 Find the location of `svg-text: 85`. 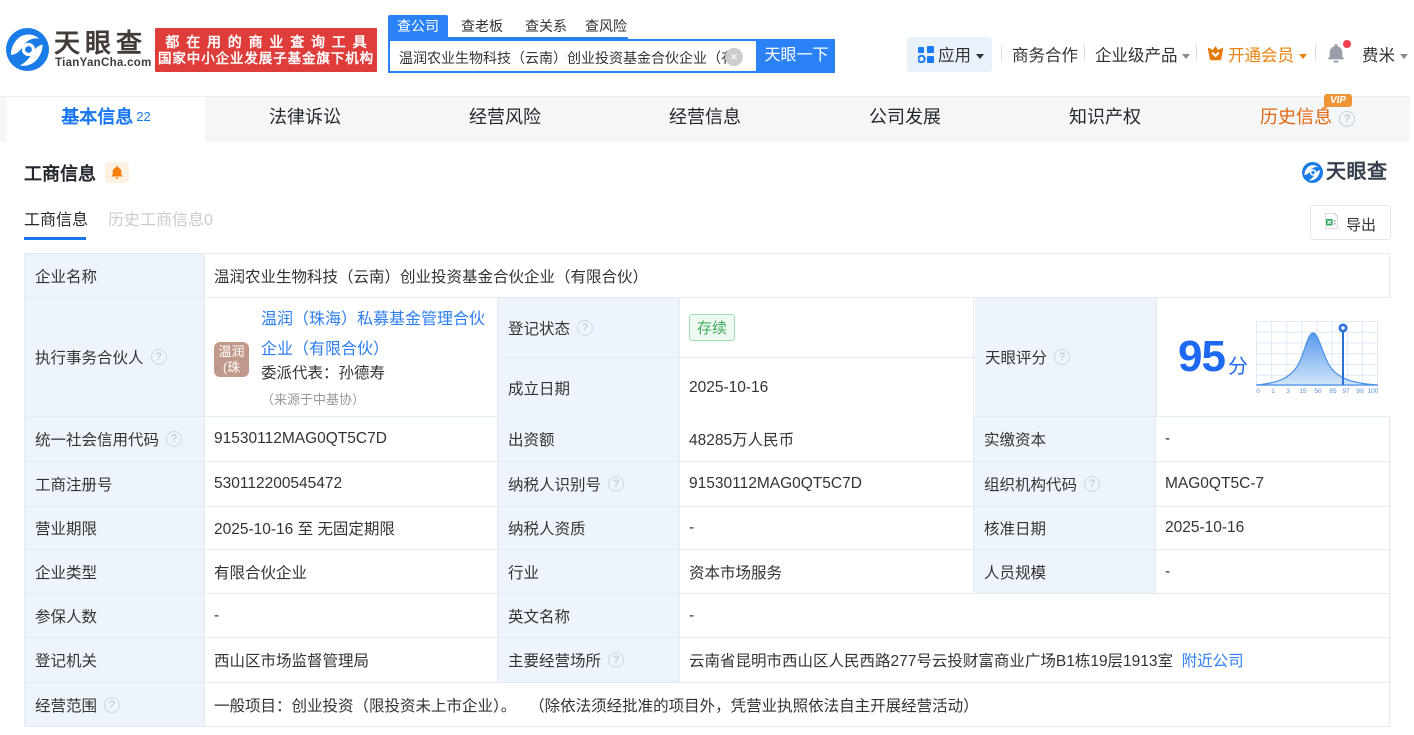

svg-text: 85 is located at coordinates (1333, 391).